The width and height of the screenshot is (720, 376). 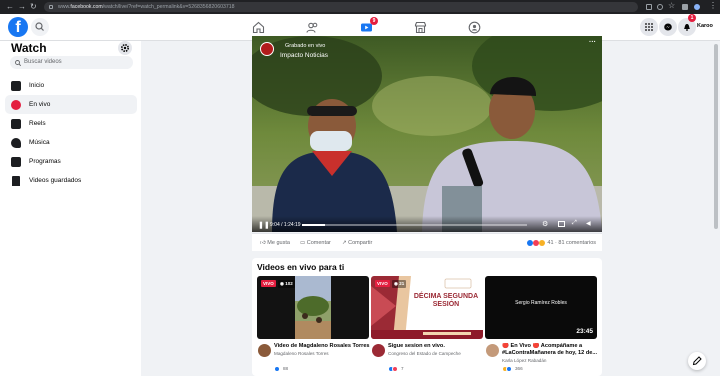 What do you see at coordinates (668, 27) in the screenshot?
I see `messenger-button` at bounding box center [668, 27].